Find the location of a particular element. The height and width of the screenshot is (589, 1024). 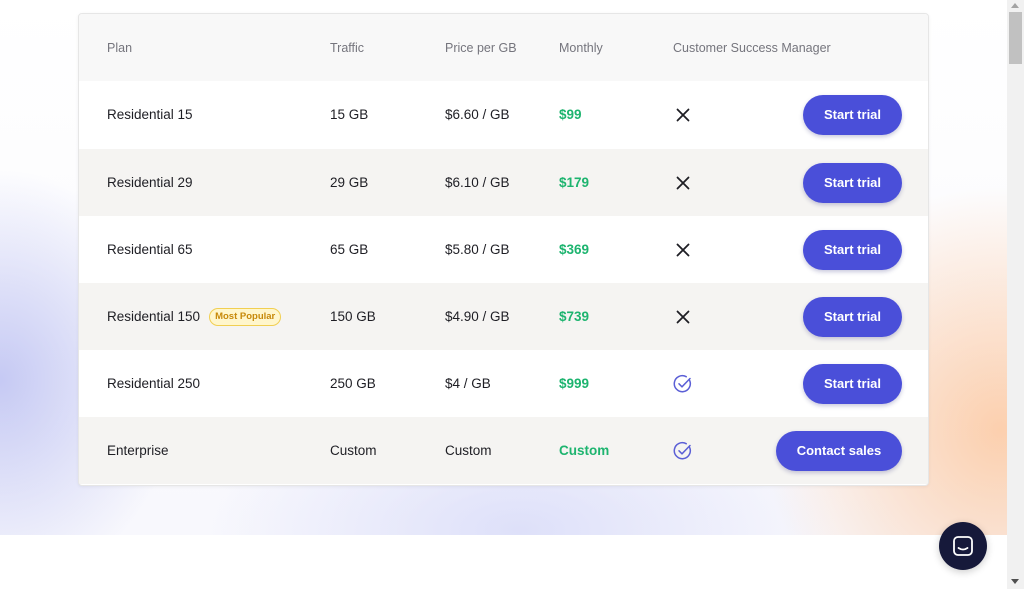

traffic-value: 150 GB is located at coordinates (353, 316).